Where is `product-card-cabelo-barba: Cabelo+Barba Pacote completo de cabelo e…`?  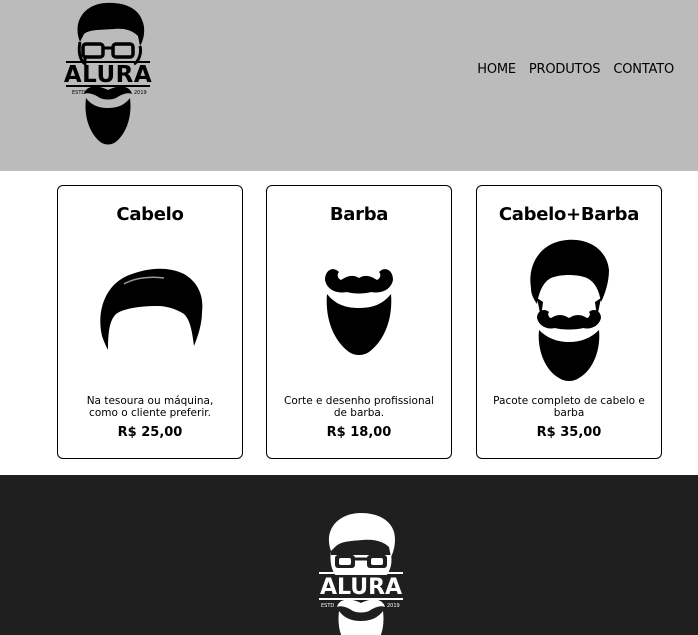 product-card-cabelo-barba: Cabelo+Barba Pacote completo de cabelo e… is located at coordinates (569, 322).